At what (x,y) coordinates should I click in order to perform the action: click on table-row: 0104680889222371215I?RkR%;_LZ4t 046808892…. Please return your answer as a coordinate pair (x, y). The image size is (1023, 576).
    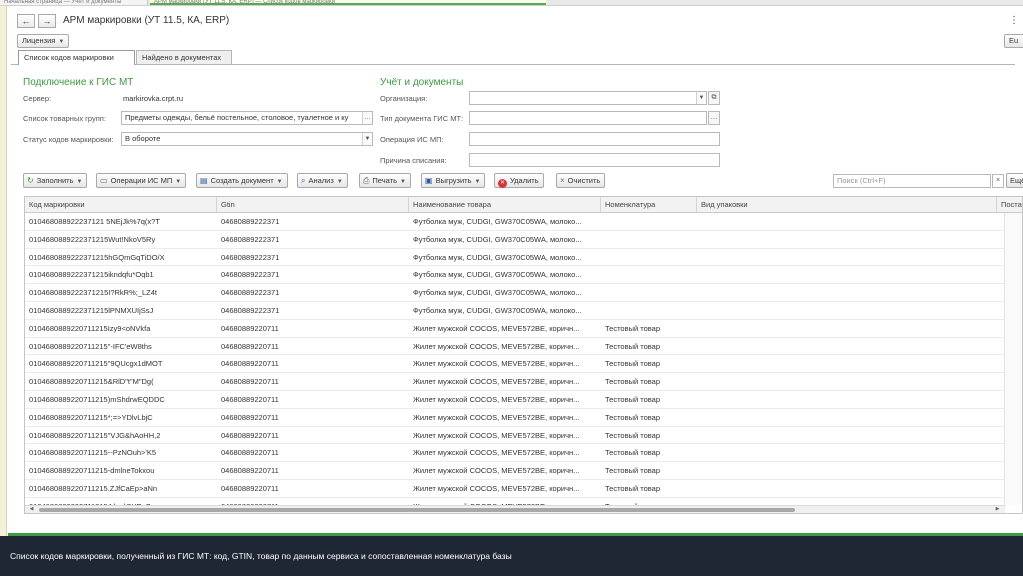
    Looking at the image, I should click on (523, 293).